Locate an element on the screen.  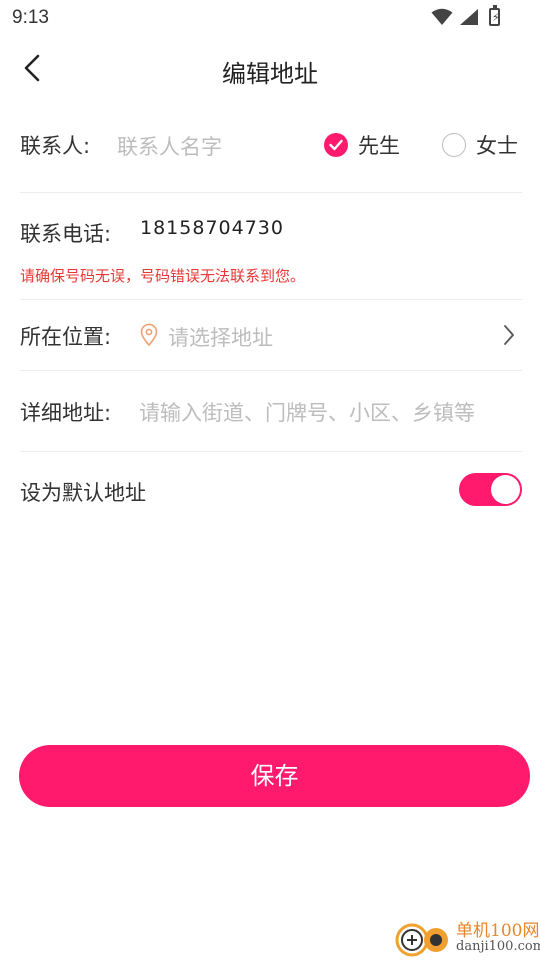
phone-label: 联系电话: is located at coordinates (66, 234).